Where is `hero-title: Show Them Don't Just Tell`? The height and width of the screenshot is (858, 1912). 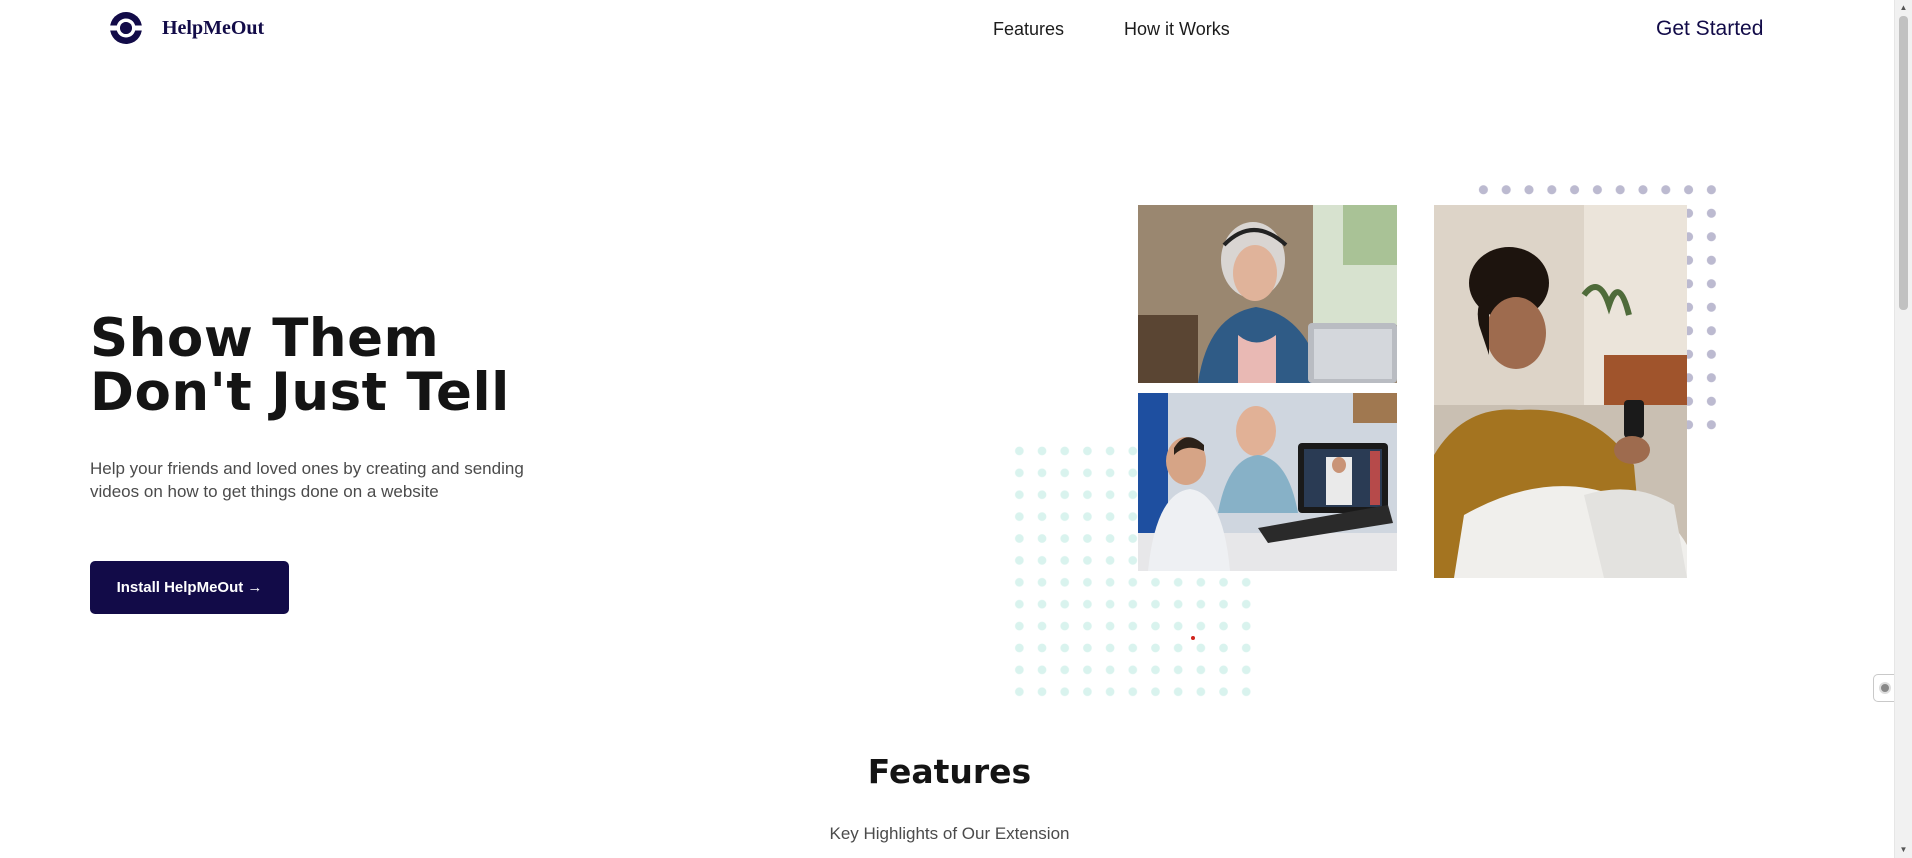
hero-title: Show Them Don't Just Tell is located at coordinates (300, 366).